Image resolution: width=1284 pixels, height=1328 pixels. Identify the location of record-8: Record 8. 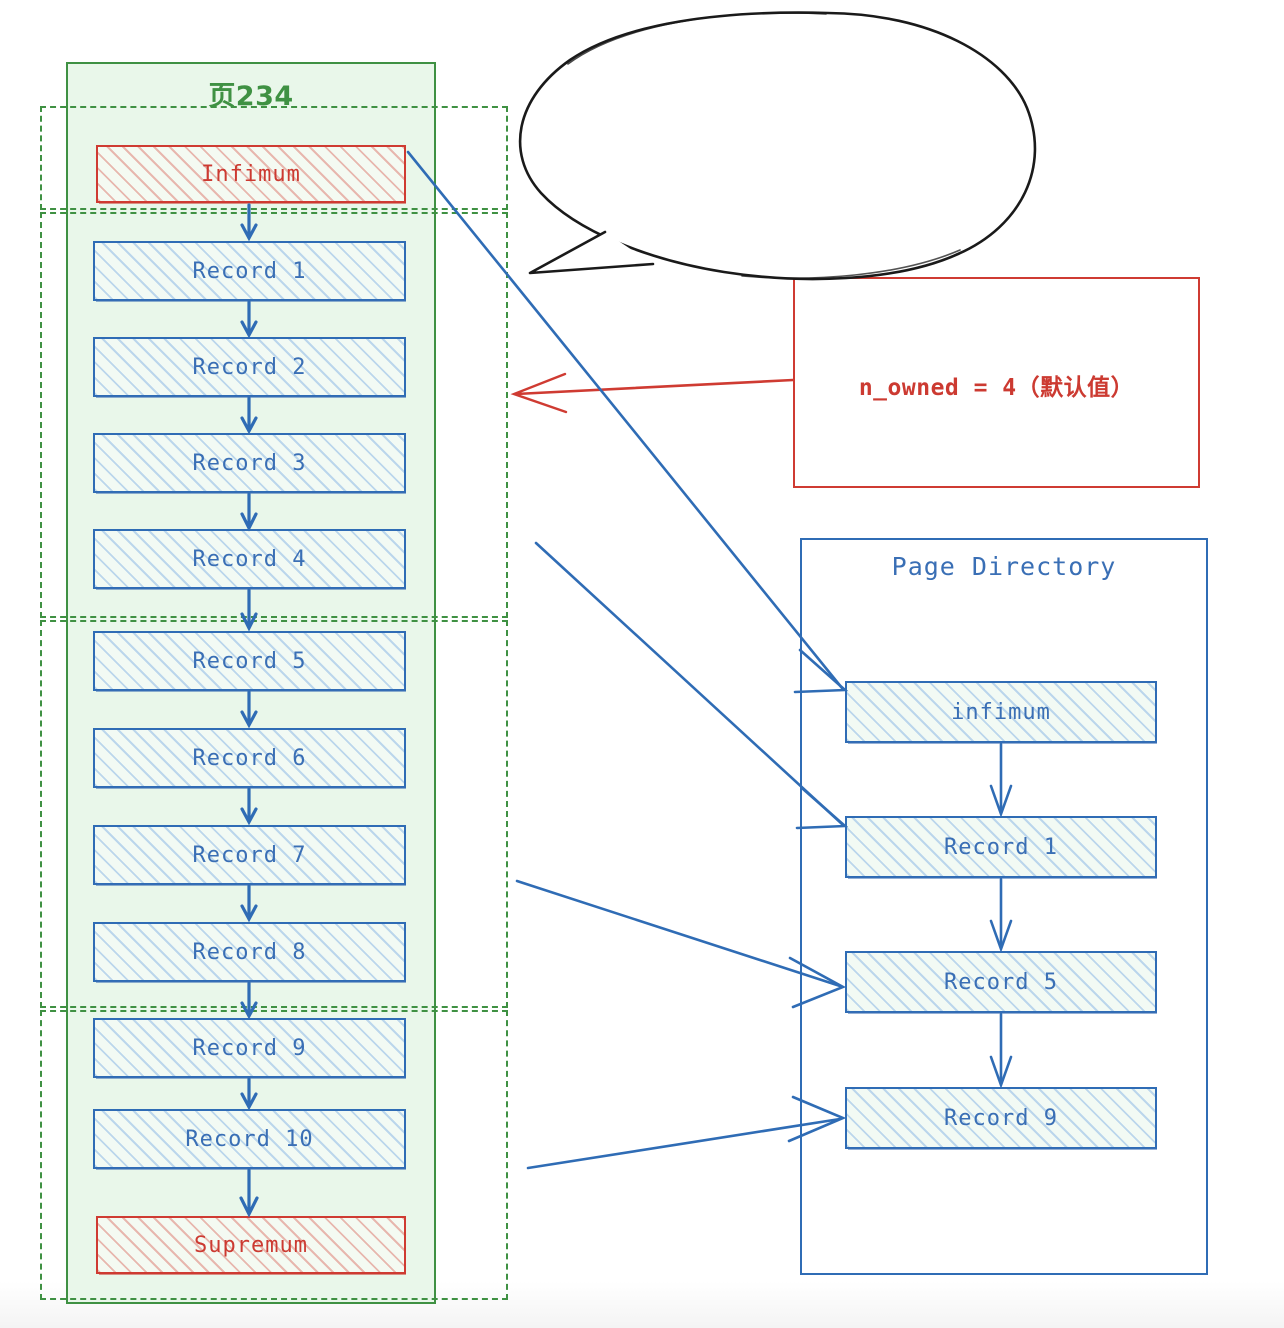
(249, 952).